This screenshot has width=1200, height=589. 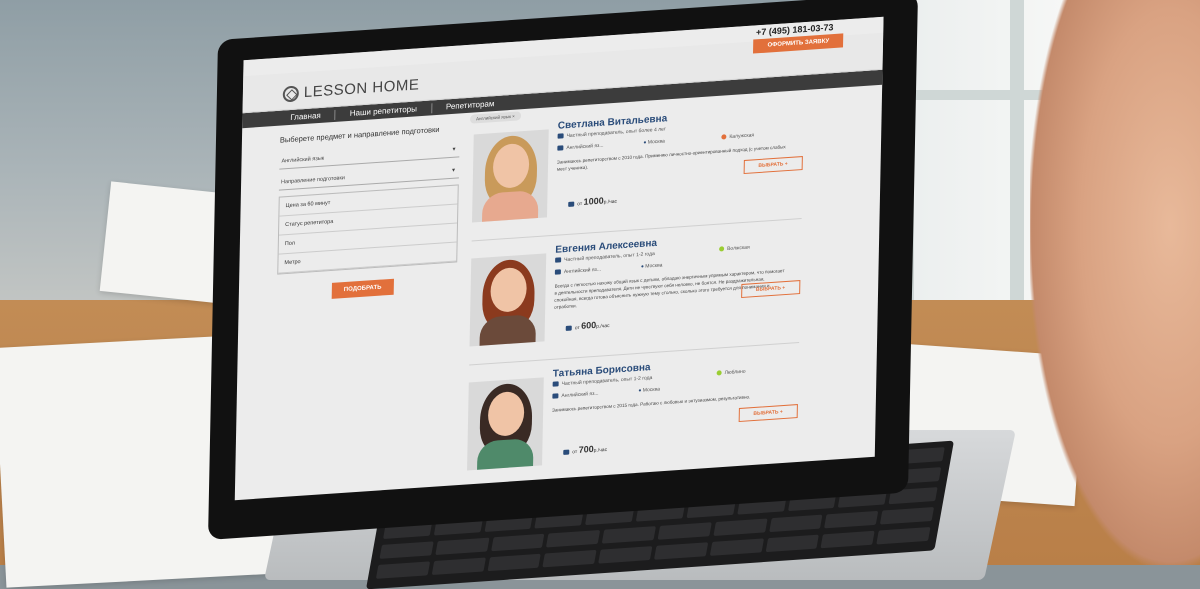 I want to click on tutor-price: от 600р./час, so click(x=587, y=325).